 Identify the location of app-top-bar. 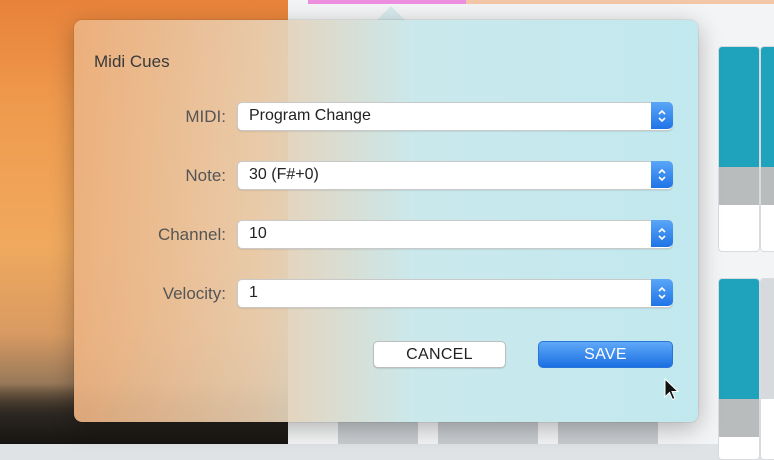
(541, 2).